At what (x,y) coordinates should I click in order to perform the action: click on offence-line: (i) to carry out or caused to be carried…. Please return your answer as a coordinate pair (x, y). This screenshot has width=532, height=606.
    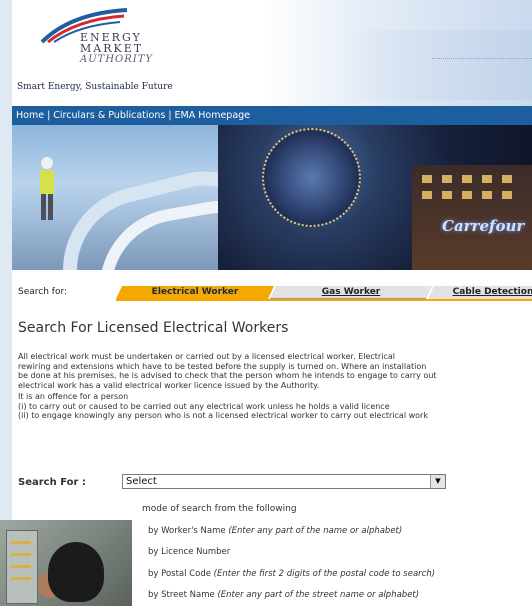
    Looking at the image, I should click on (204, 406).